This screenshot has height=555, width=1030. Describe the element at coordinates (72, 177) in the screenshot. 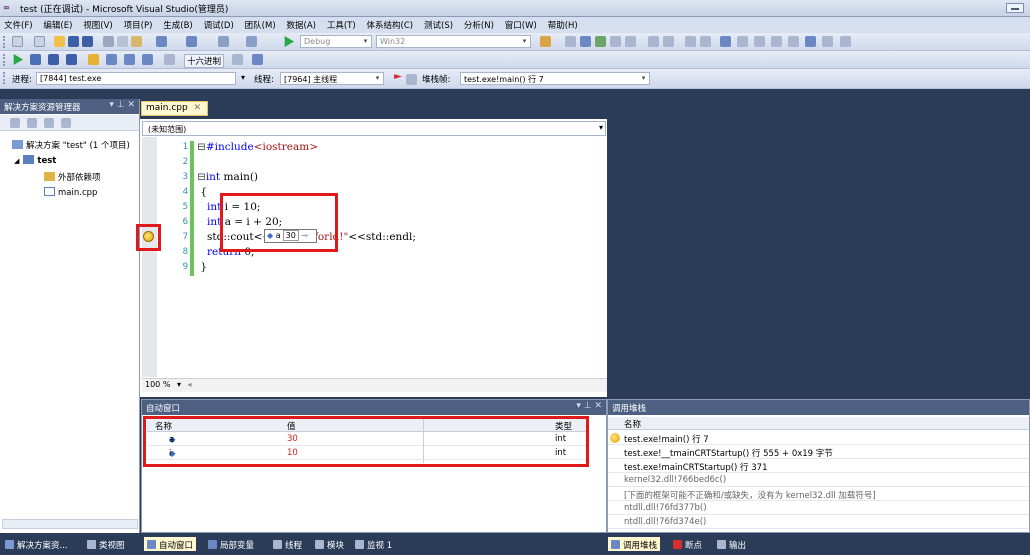

I see `tree-item-external-deps: 外部依赖项` at that location.